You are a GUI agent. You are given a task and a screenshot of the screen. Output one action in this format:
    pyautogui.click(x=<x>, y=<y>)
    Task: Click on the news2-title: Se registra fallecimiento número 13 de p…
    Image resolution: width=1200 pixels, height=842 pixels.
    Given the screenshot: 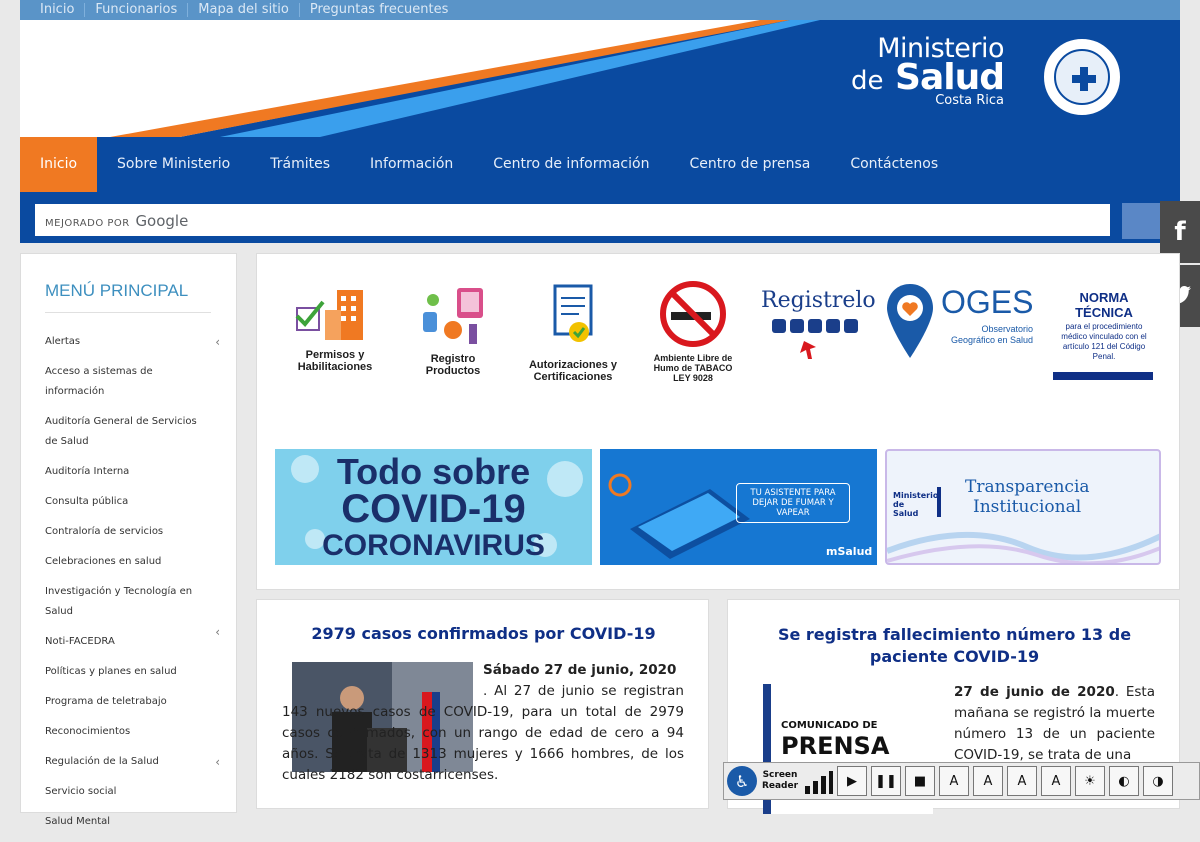 What is the action you would take?
    pyautogui.click(x=954, y=646)
    